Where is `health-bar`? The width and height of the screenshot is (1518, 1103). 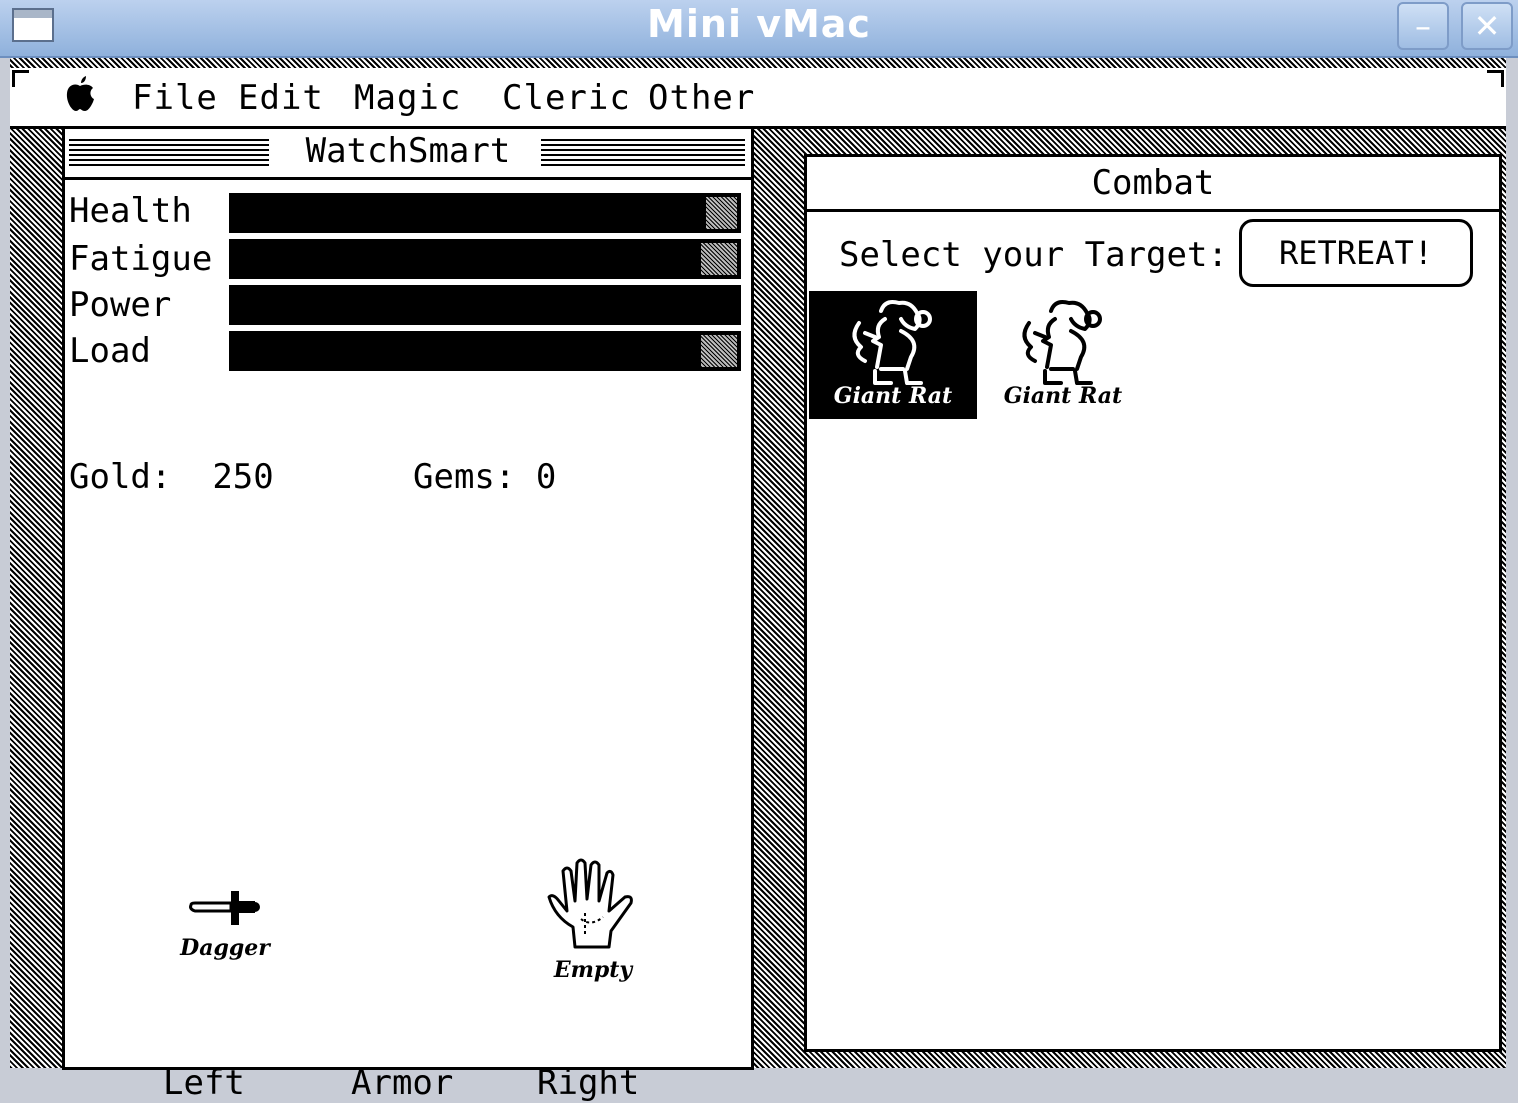
health-bar is located at coordinates (485, 213).